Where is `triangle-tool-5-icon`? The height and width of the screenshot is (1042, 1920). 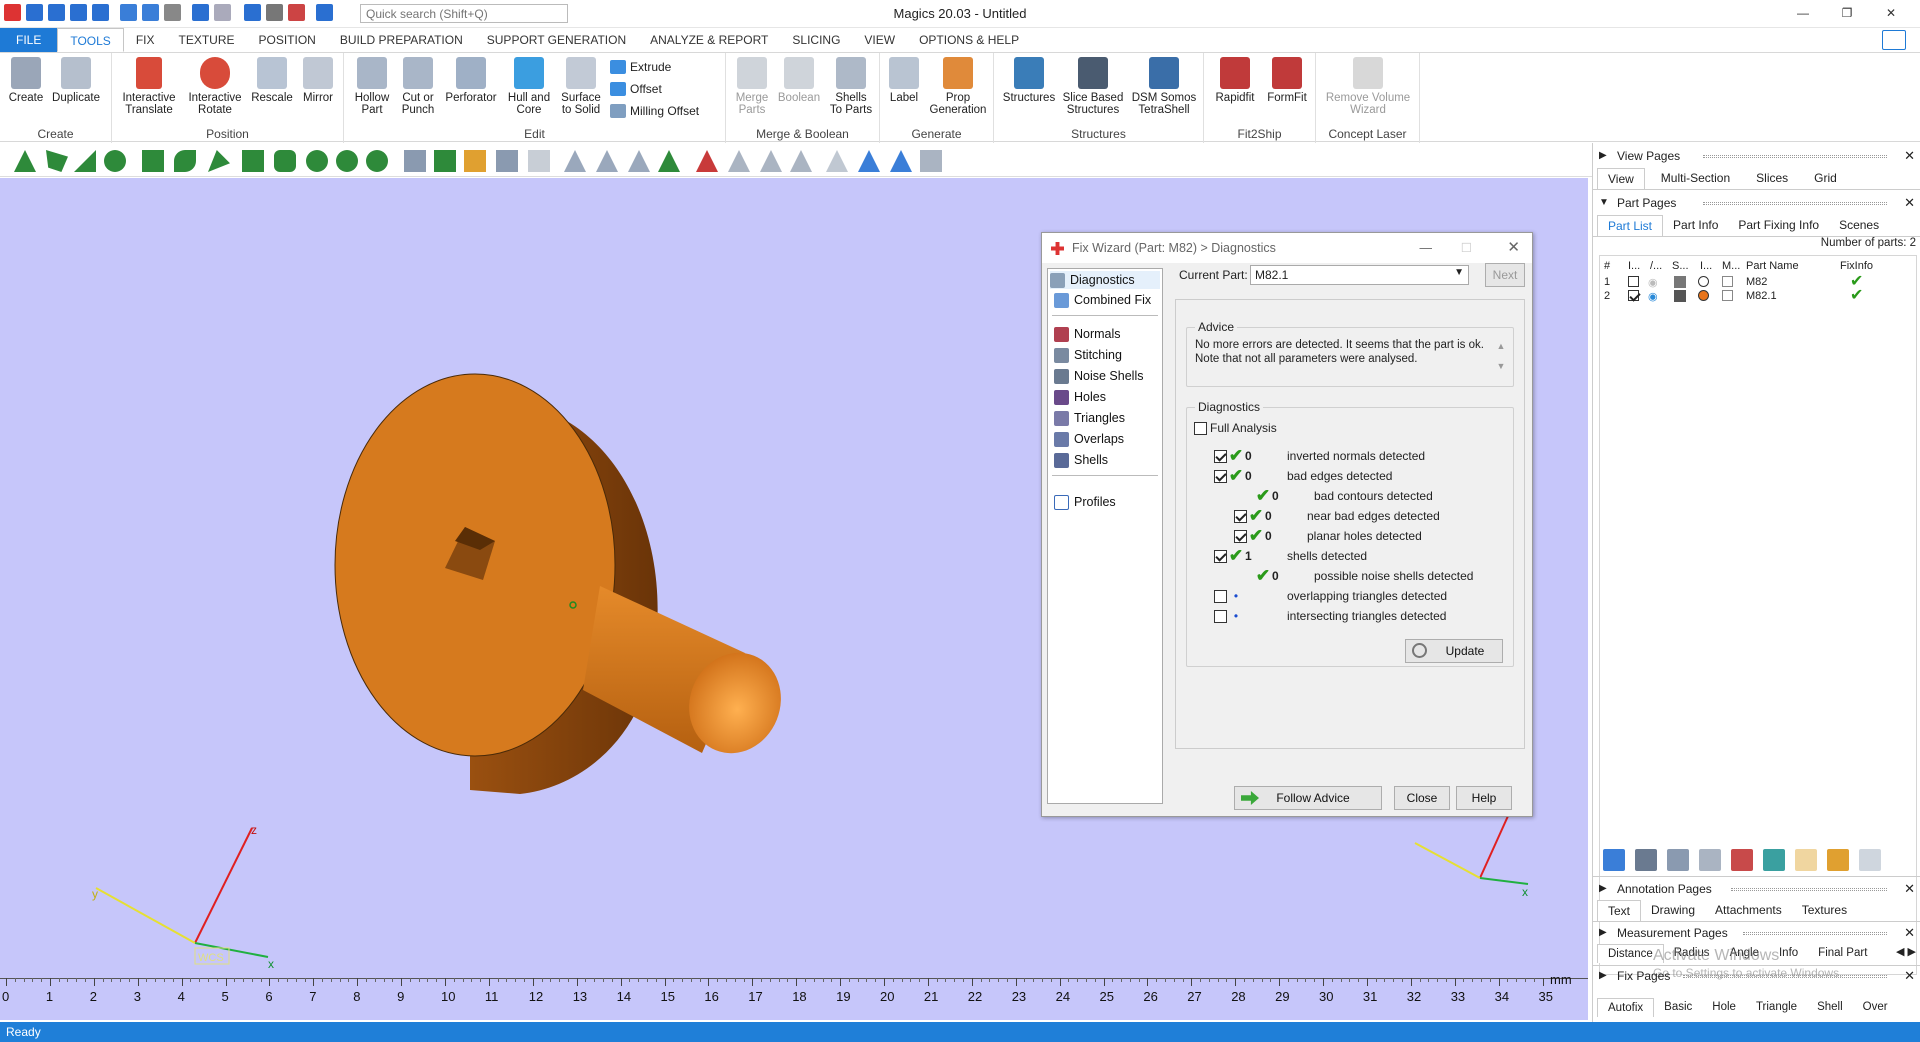 triangle-tool-5-icon is located at coordinates (739, 161).